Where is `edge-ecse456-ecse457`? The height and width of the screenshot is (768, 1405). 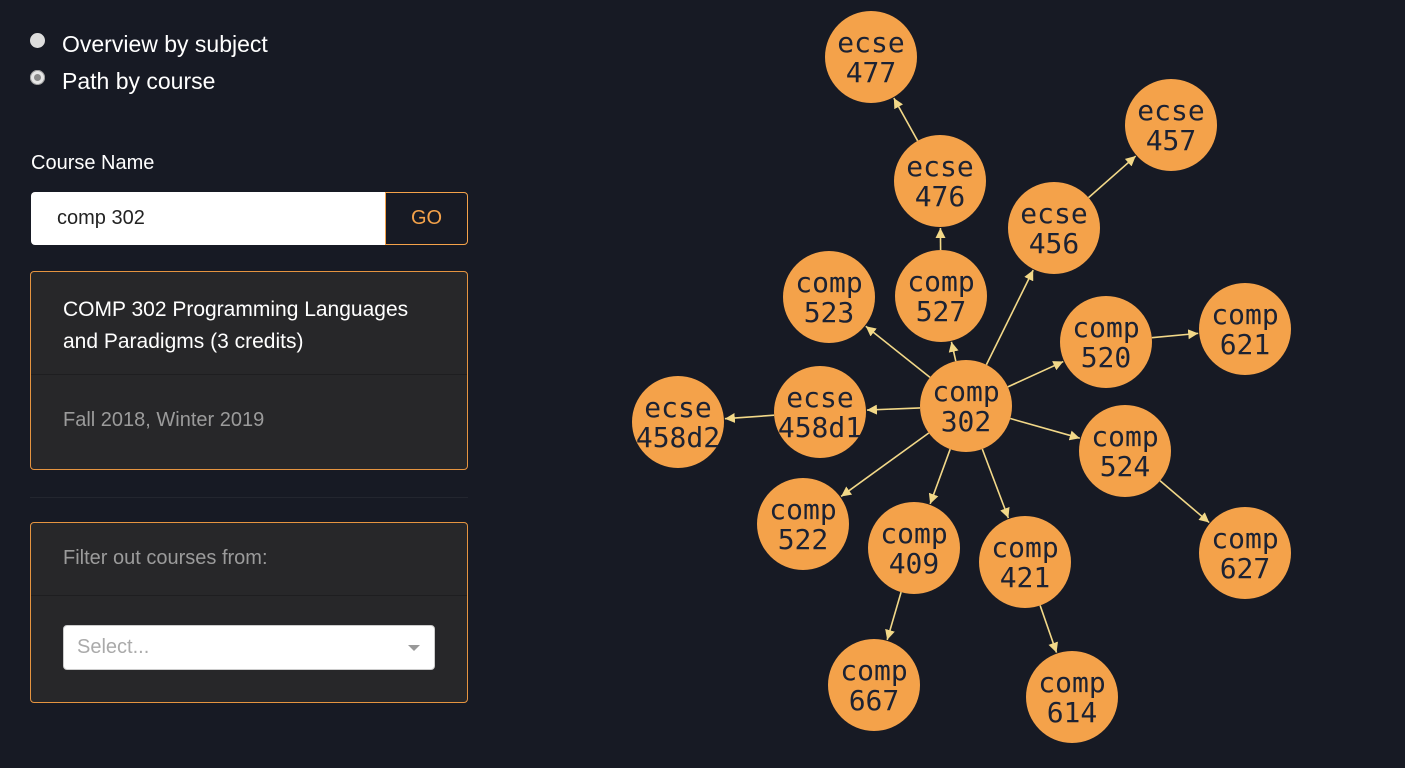 edge-ecse456-ecse457 is located at coordinates (1112, 177).